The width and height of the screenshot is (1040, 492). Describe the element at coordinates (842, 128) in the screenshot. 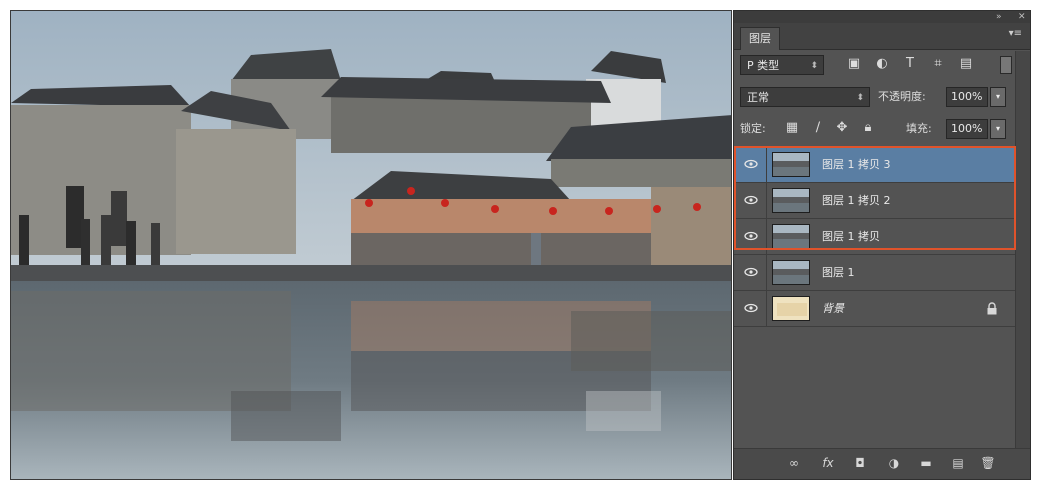

I see `lock-move-icon: ✥` at that location.